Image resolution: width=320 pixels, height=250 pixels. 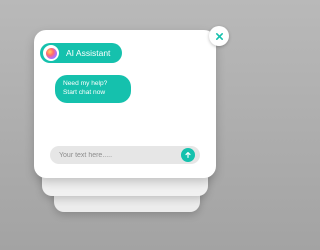 I want to click on close-button, so click(x=219, y=36).